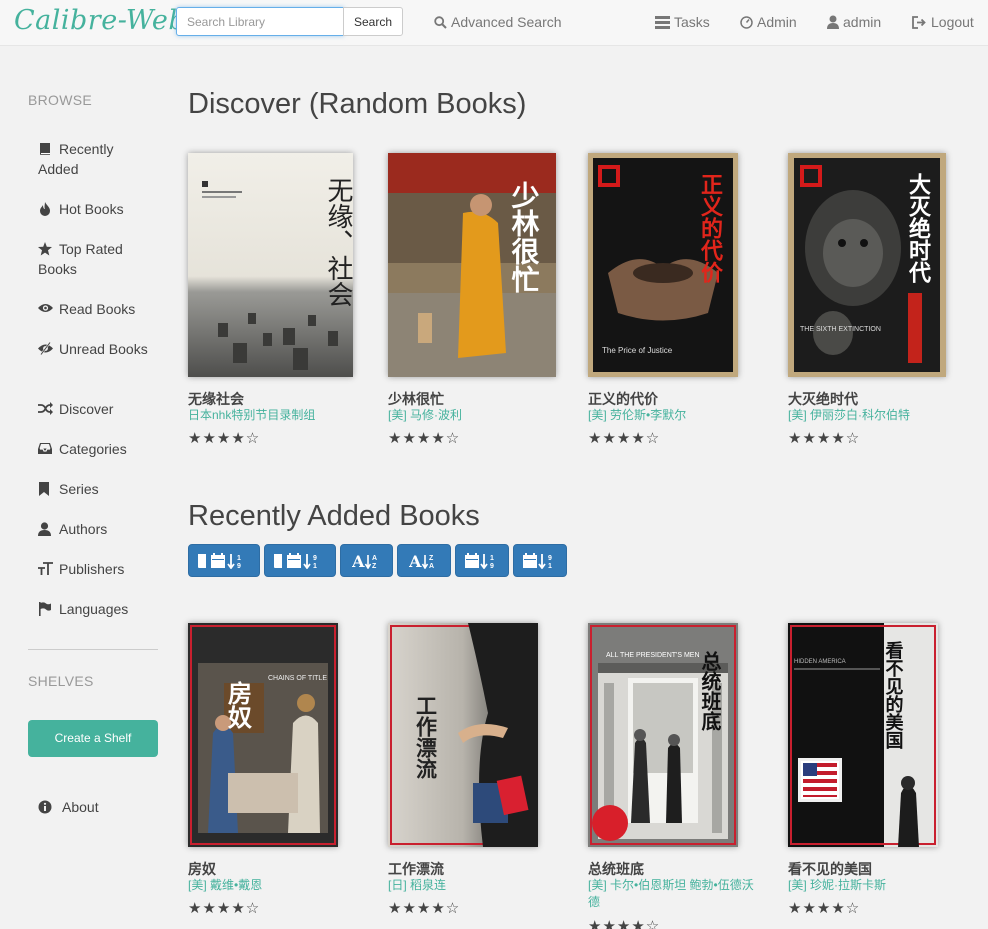 Image resolution: width=988 pixels, height=929 pixels. I want to click on book-author: [美] 劳伦斯•李默尔, so click(675, 415).